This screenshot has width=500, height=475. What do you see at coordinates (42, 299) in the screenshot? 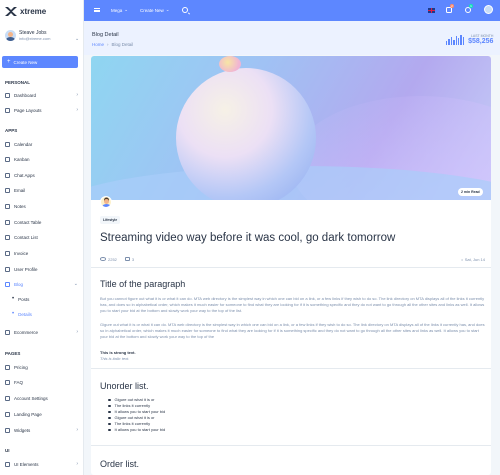
I see `sidebar-subitem-posts: • Posts` at bounding box center [42, 299].